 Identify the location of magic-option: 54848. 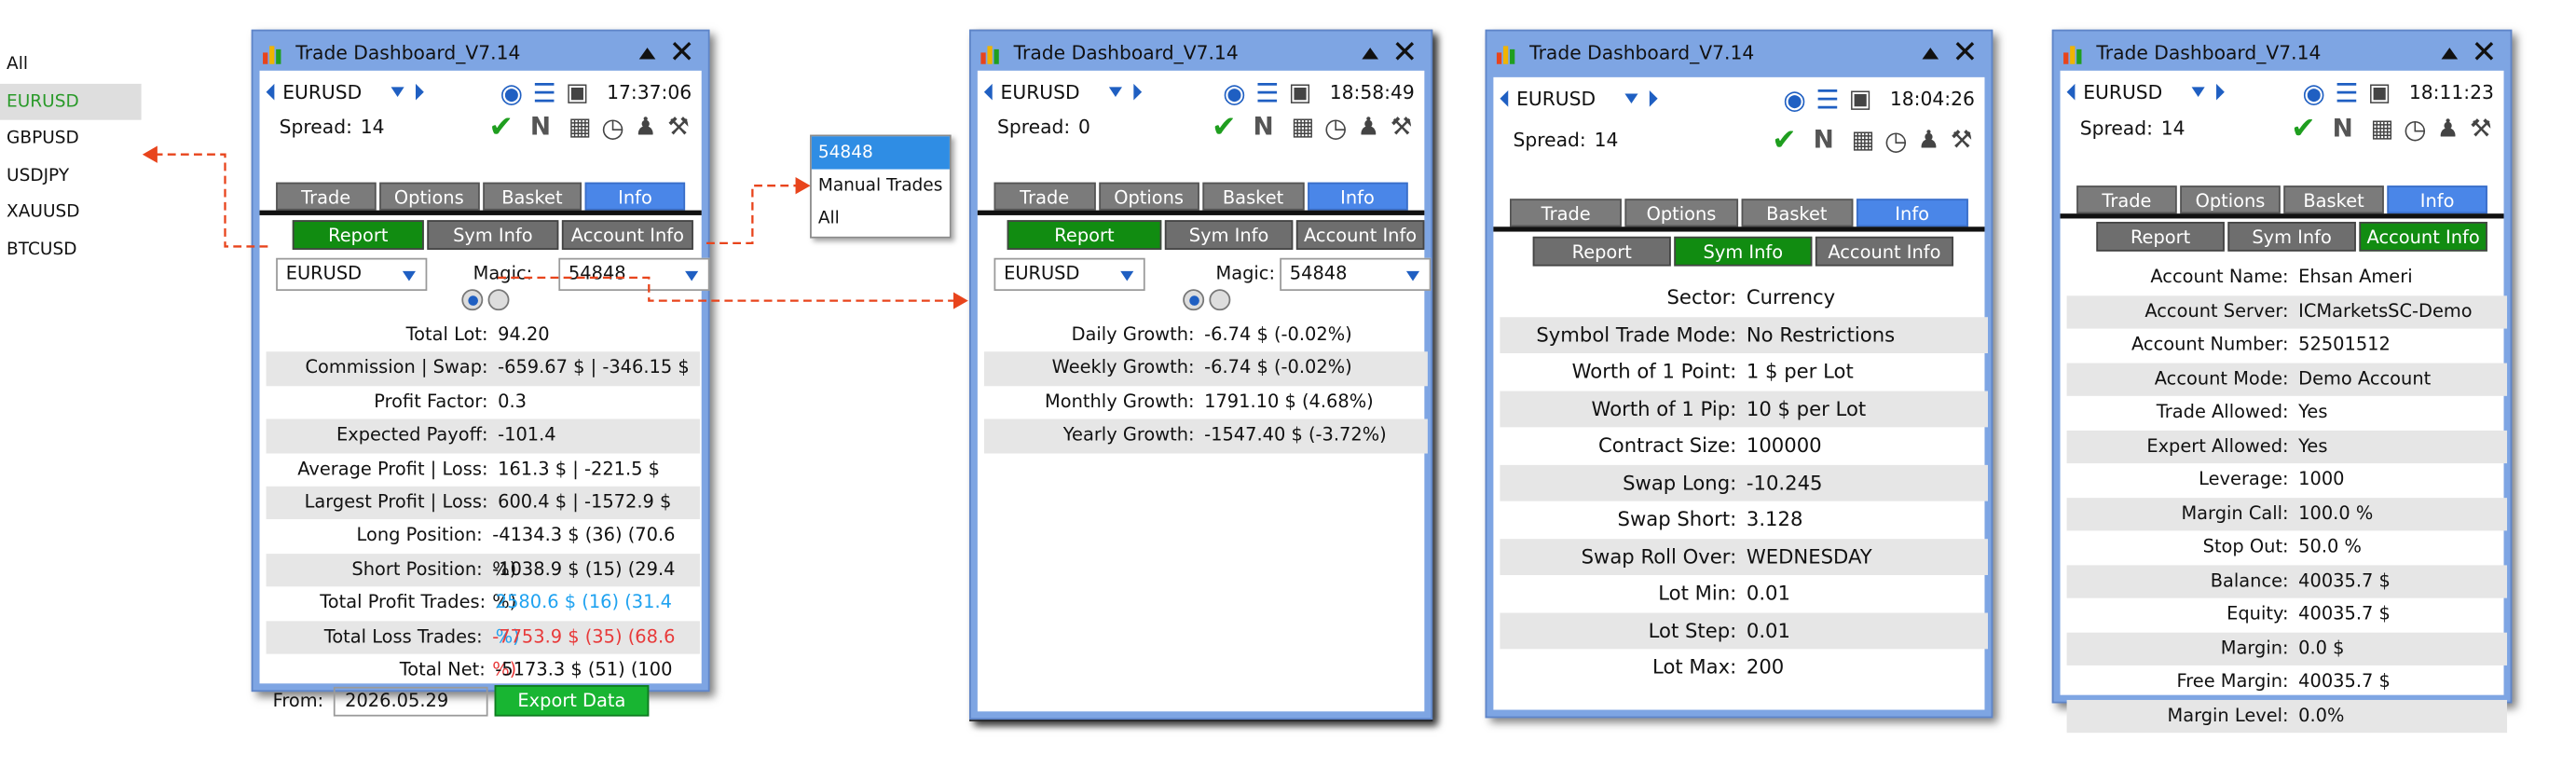
(880, 153).